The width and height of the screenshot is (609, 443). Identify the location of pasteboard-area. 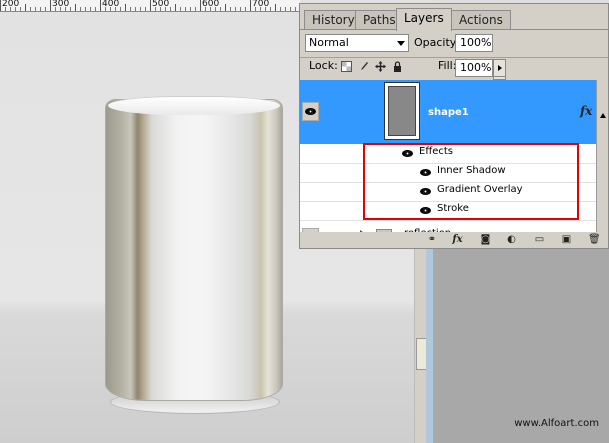
(521, 345).